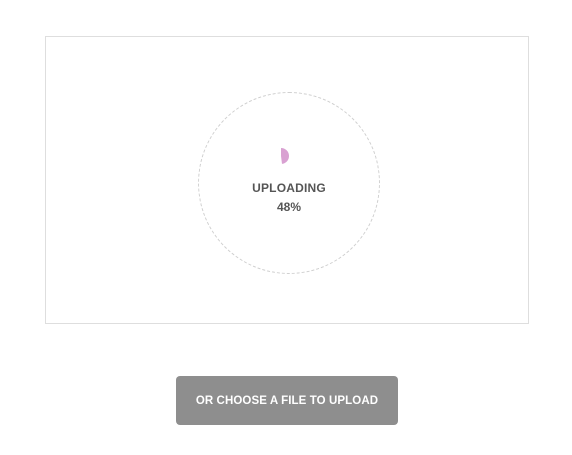  I want to click on upload-status-label: UPLOADING, so click(289, 188).